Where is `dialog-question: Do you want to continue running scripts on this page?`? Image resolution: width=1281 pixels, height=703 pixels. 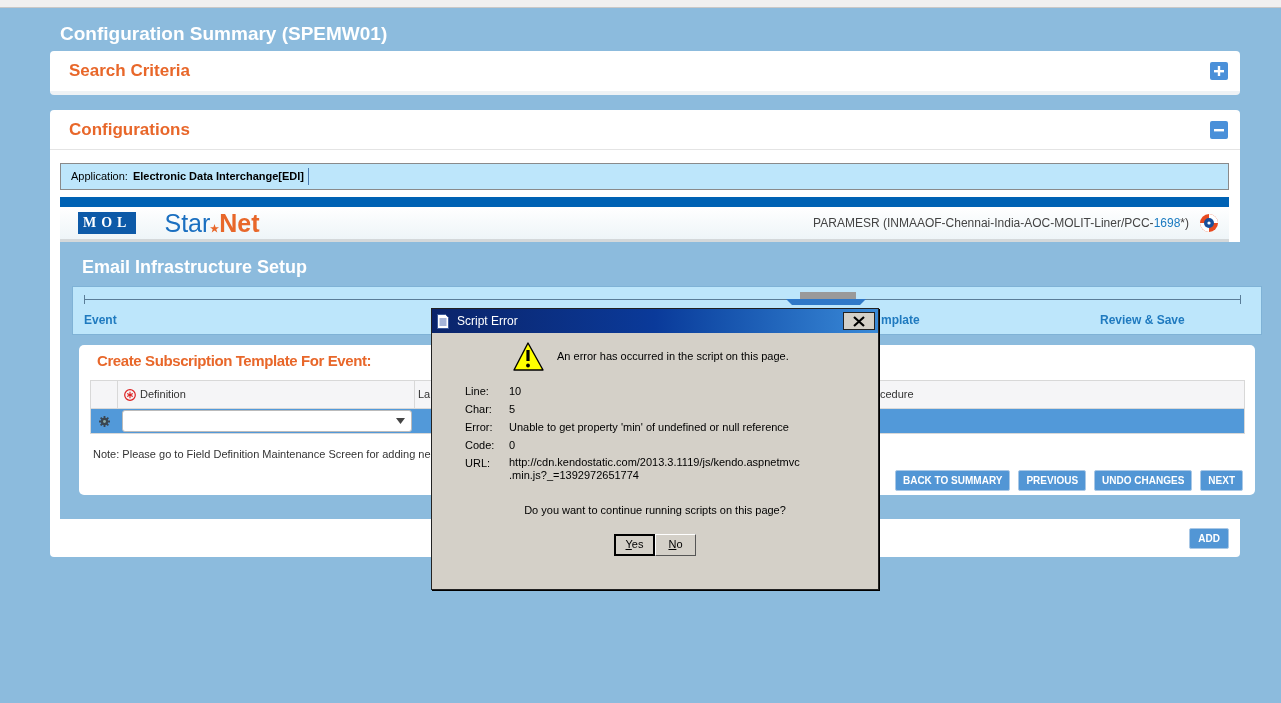 dialog-question: Do you want to continue running scripts on this page? is located at coordinates (655, 510).